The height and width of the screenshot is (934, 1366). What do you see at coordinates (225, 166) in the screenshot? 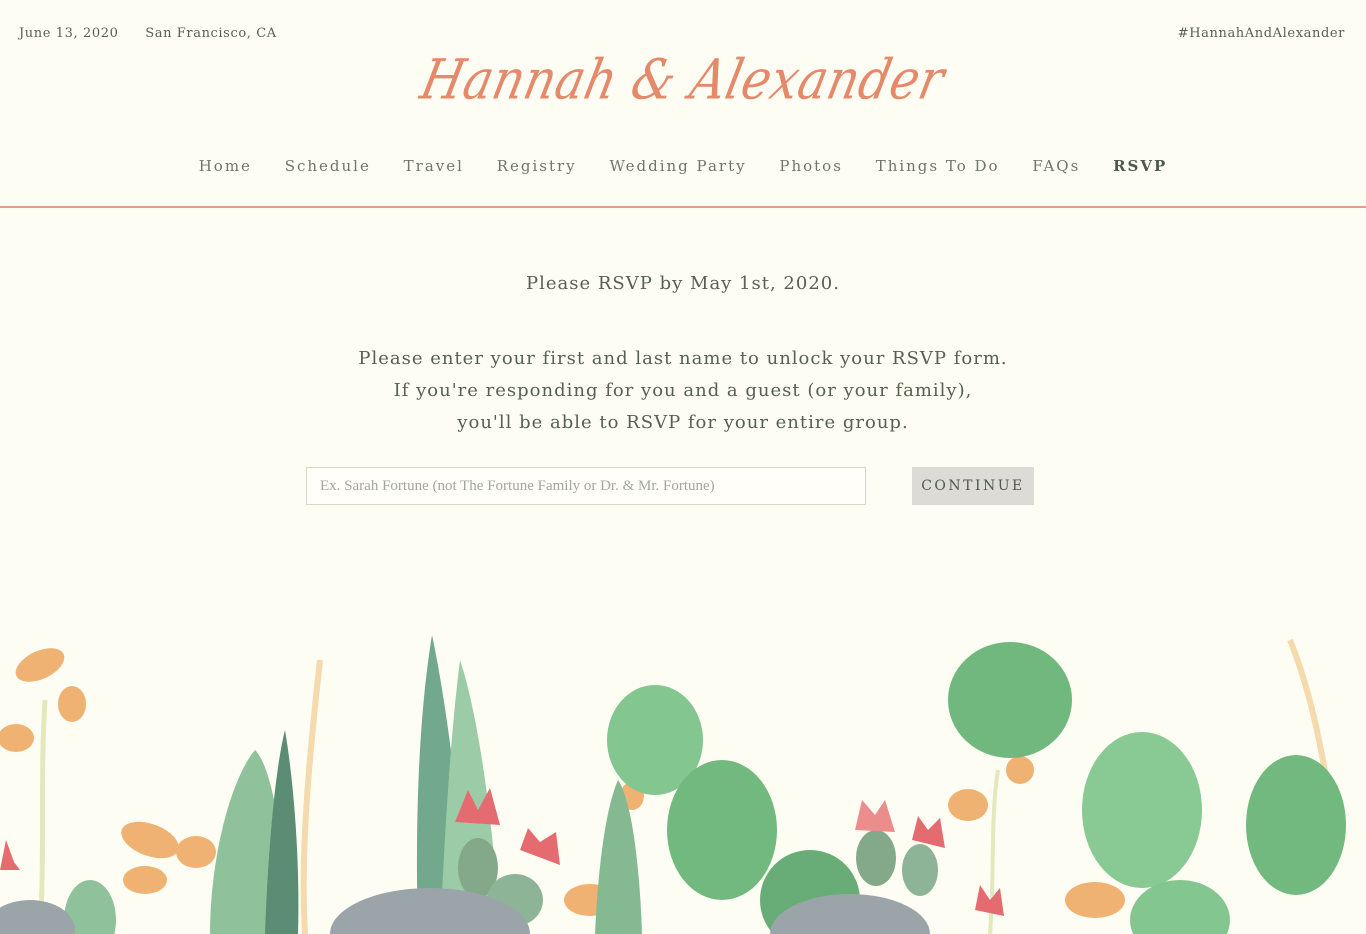
I see `nav-home: Home` at bounding box center [225, 166].